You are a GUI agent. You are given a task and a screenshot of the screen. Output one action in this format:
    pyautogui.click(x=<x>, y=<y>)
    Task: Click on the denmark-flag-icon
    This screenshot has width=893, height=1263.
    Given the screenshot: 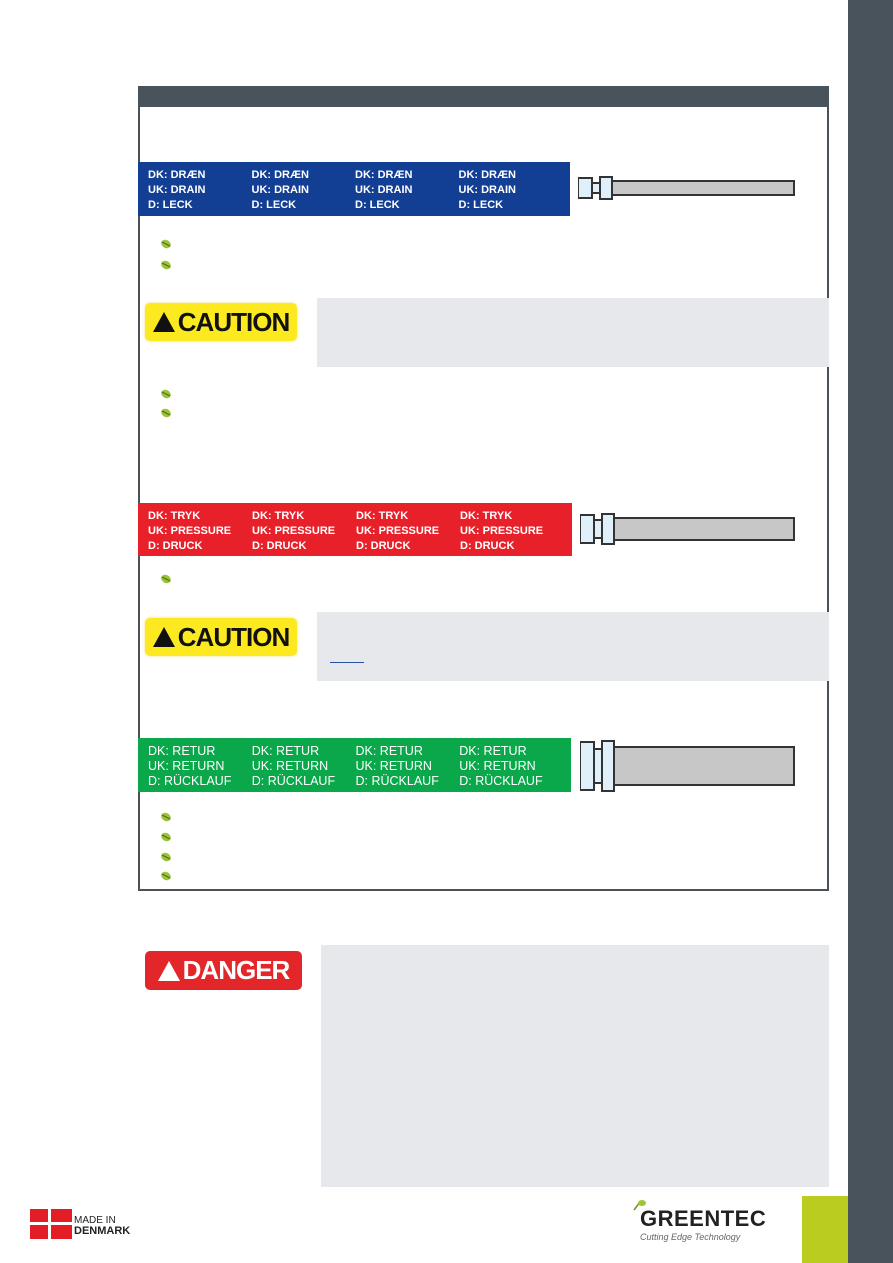 What is the action you would take?
    pyautogui.click(x=51, y=1224)
    